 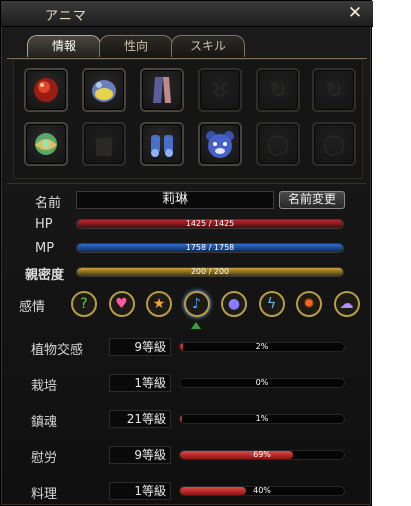 What do you see at coordinates (44, 422) in the screenshot?
I see `skill-name: 鎮魂` at bounding box center [44, 422].